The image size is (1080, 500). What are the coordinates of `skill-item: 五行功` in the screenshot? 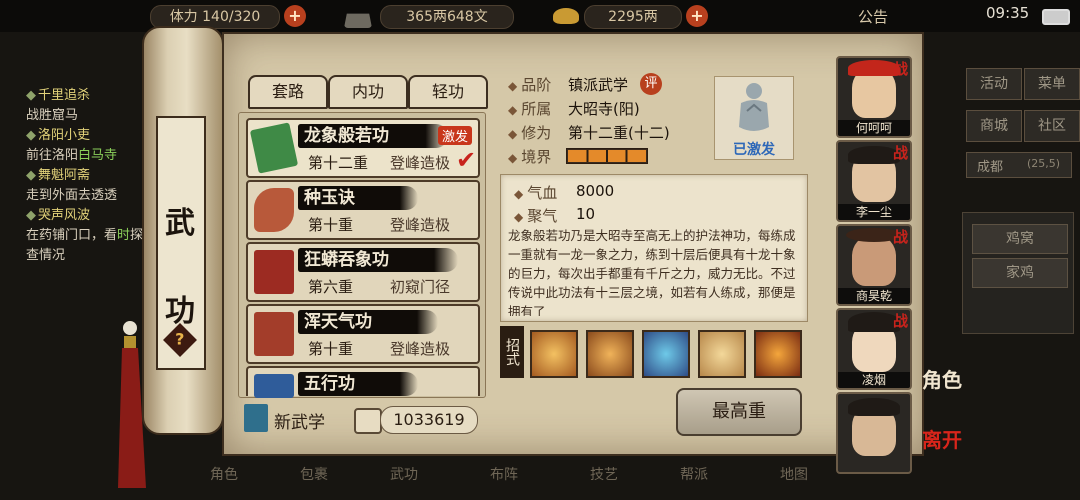 It's located at (363, 382).